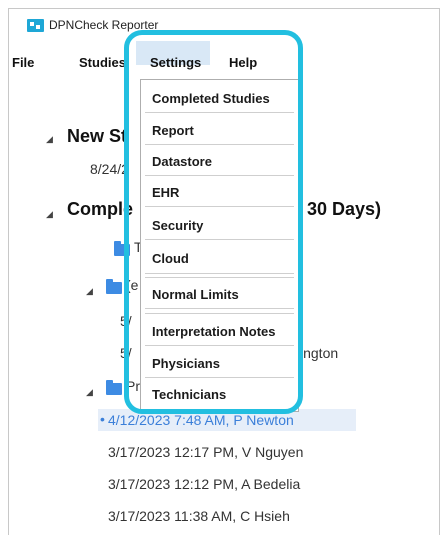 The height and width of the screenshot is (535, 445). Describe the element at coordinates (219, 332) in the screenshot. I see `menu-item-interpretation-notes: Interpretation Notes` at that location.